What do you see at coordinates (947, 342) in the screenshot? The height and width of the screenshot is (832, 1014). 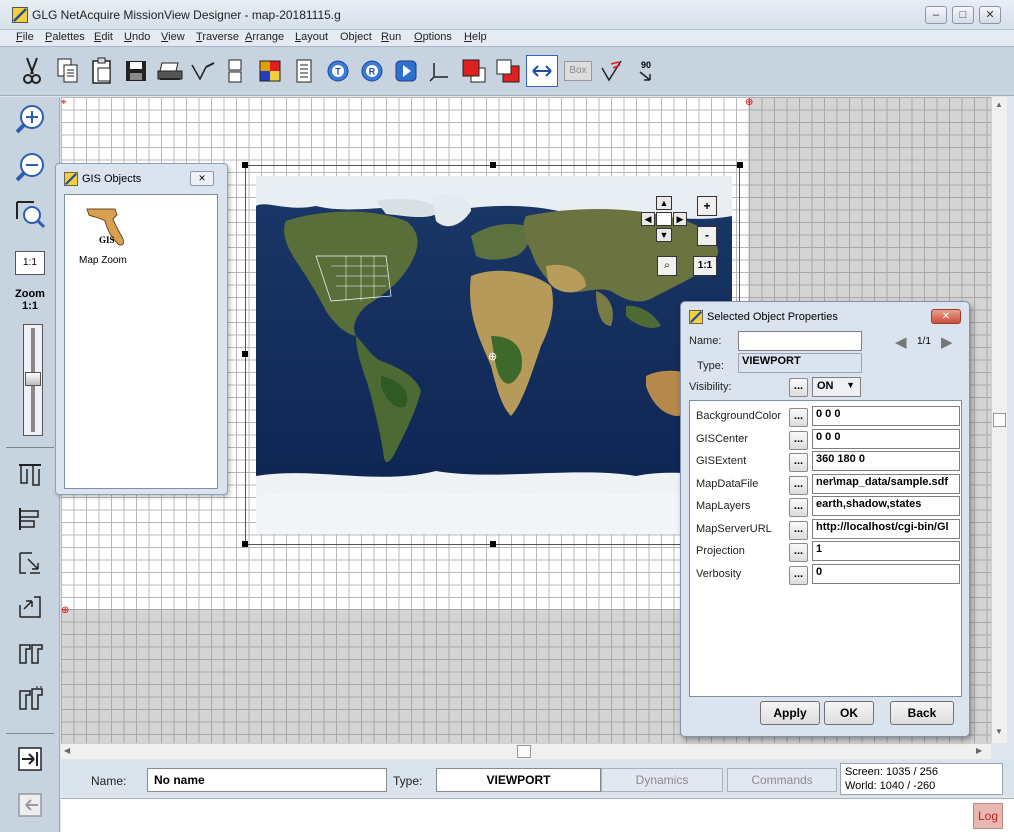 I see `next-object-icon: ▶` at bounding box center [947, 342].